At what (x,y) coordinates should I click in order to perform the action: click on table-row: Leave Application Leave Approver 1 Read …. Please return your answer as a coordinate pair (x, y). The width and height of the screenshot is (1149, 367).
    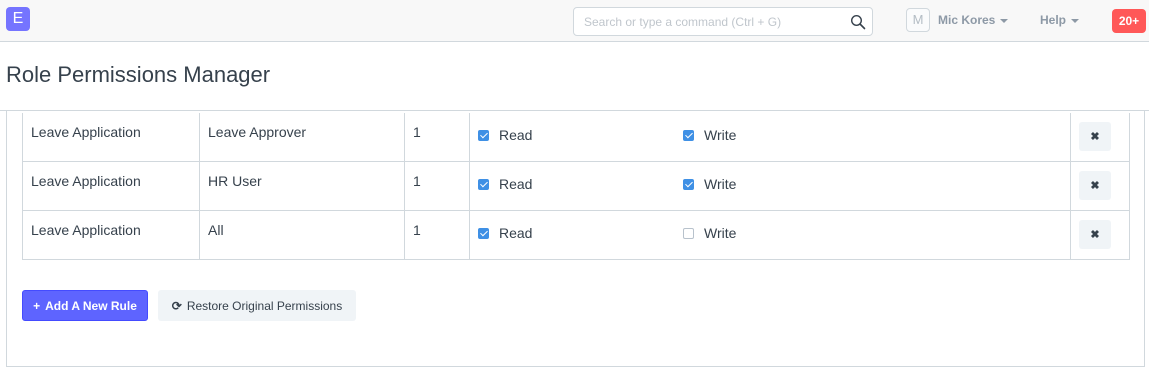
    Looking at the image, I should click on (576, 137).